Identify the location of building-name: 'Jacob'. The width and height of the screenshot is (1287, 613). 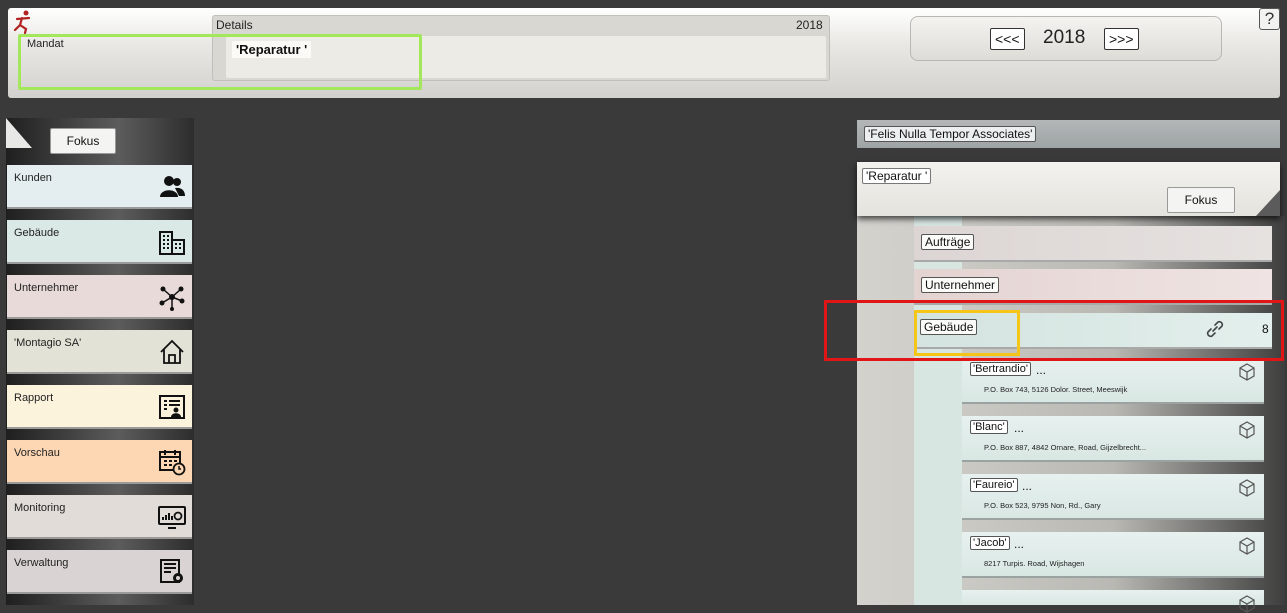
(990, 543).